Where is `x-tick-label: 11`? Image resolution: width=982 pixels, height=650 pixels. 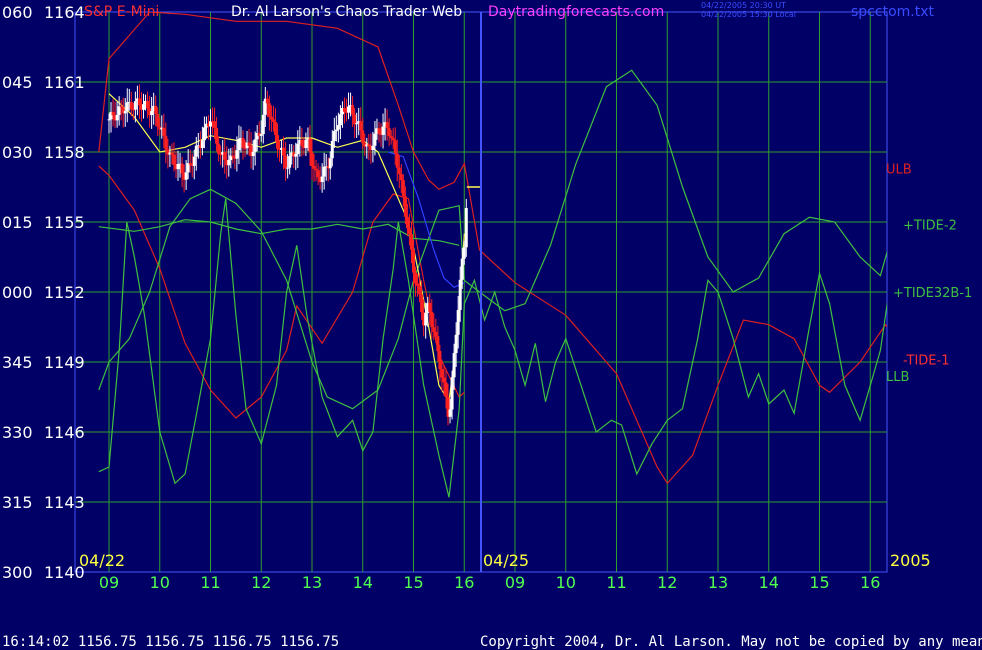 x-tick-label: 11 is located at coordinates (616, 582).